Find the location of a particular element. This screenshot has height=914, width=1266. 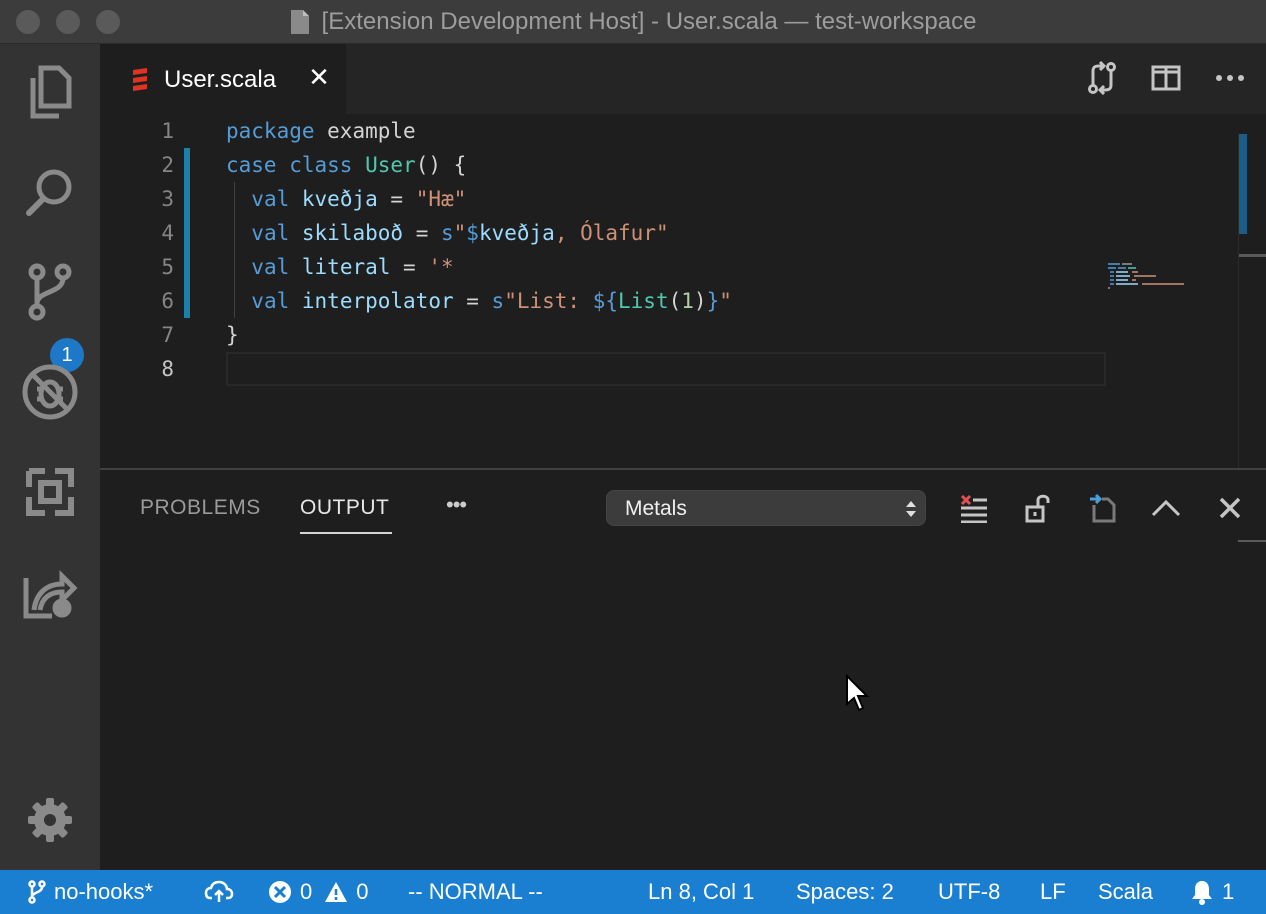

activity-source-control is located at coordinates (50, 292).